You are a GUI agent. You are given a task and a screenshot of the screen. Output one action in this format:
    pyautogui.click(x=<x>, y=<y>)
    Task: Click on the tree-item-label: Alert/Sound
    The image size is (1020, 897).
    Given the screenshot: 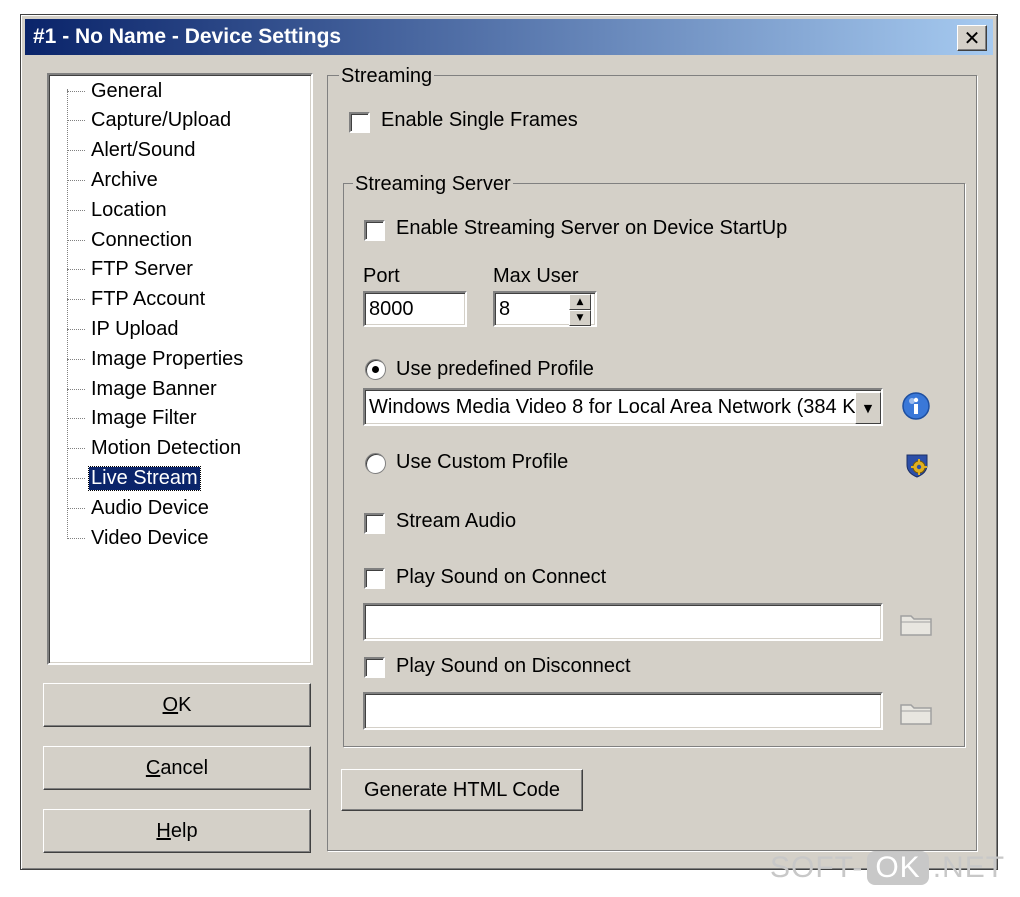 What is the action you would take?
    pyautogui.click(x=143, y=150)
    